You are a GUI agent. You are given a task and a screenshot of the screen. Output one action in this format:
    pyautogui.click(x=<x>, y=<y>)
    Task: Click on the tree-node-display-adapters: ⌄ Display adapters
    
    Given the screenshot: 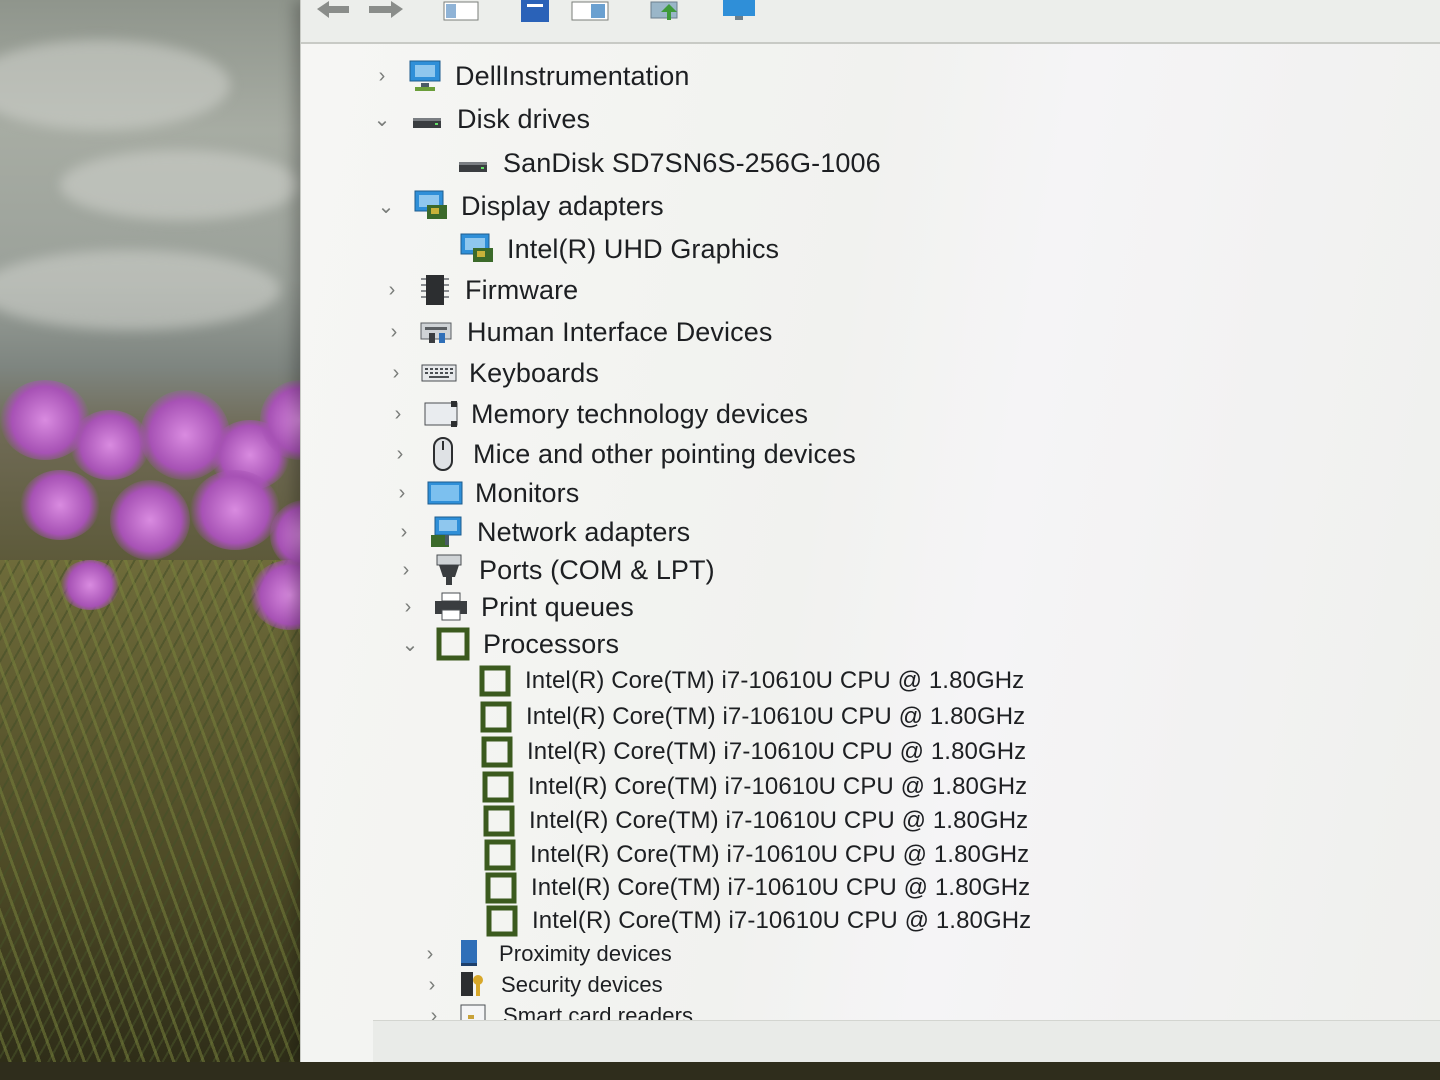 What is the action you would take?
    pyautogui.click(x=519, y=206)
    